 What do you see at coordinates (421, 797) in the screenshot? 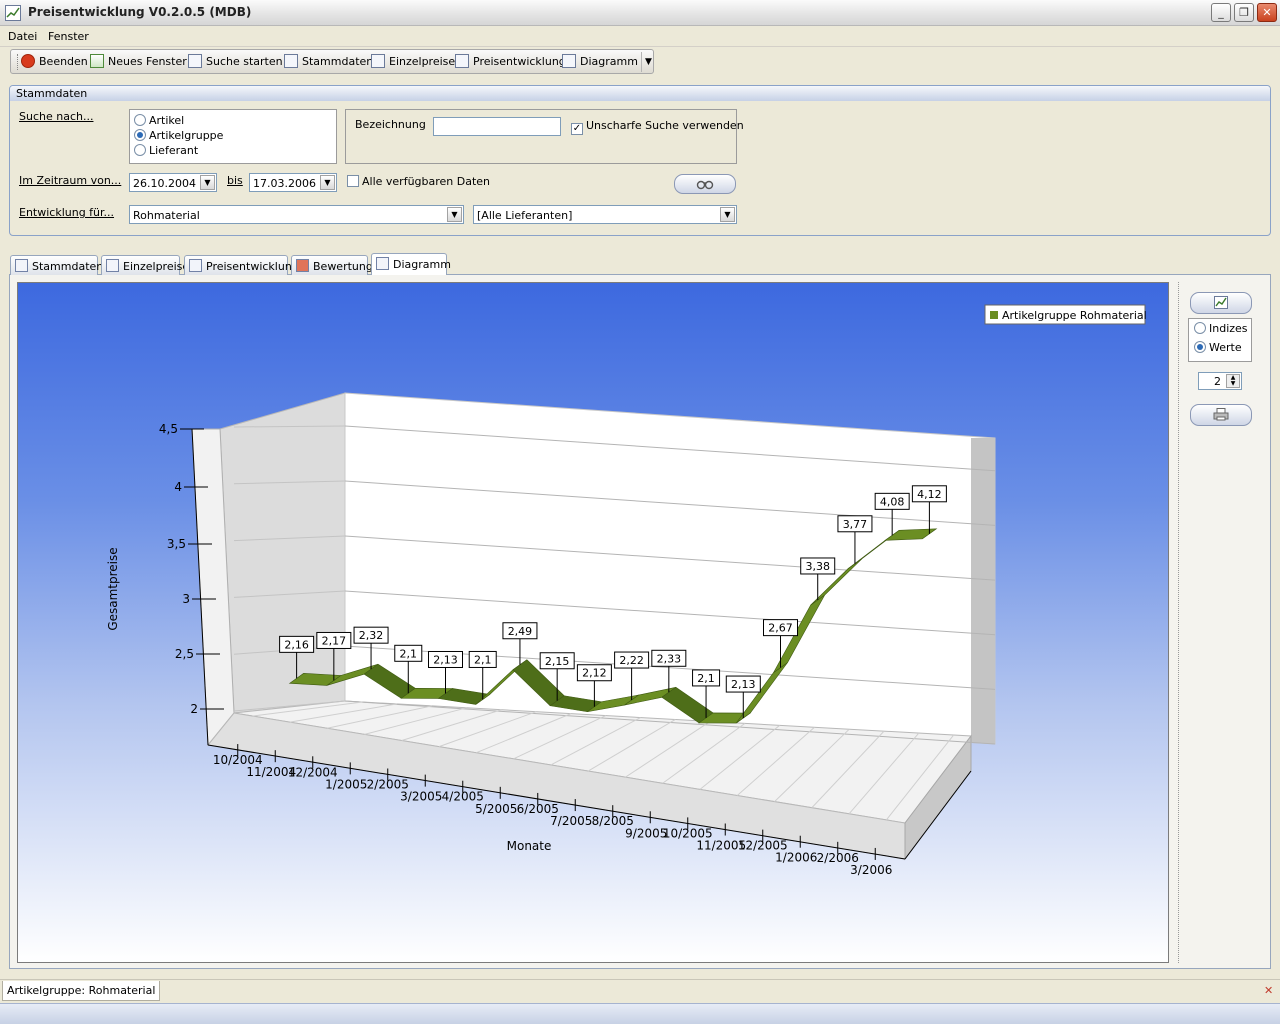
I see `x-tick-label: 3/2005` at bounding box center [421, 797].